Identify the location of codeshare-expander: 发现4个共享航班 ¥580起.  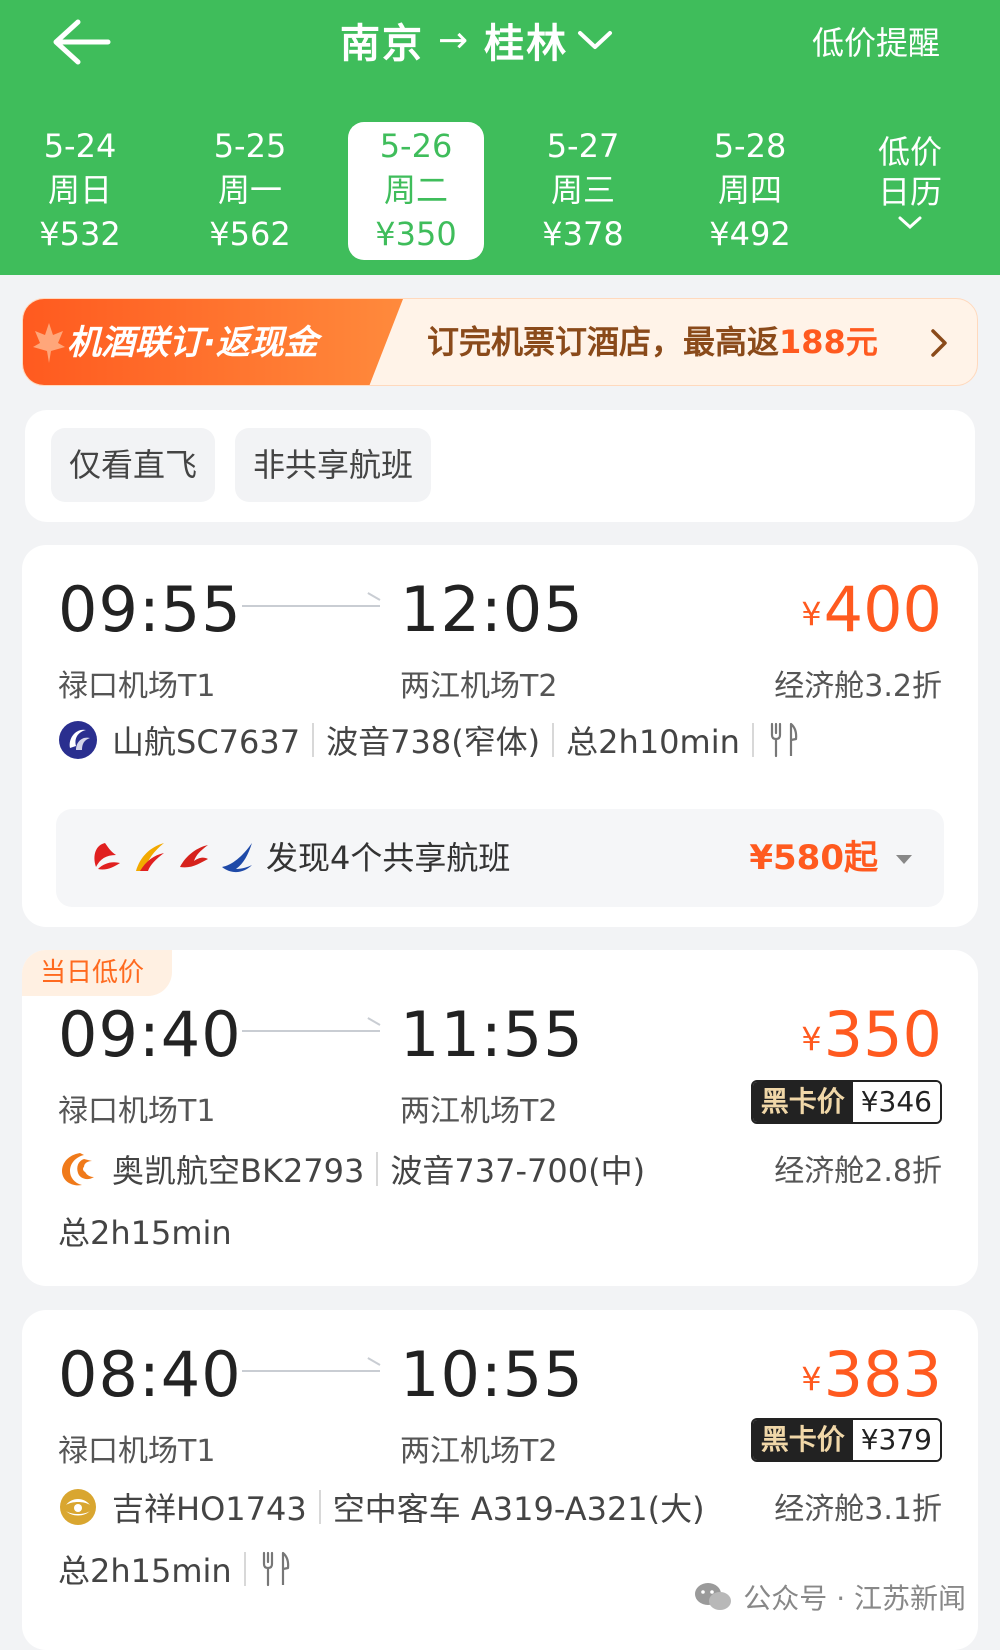
(500, 858).